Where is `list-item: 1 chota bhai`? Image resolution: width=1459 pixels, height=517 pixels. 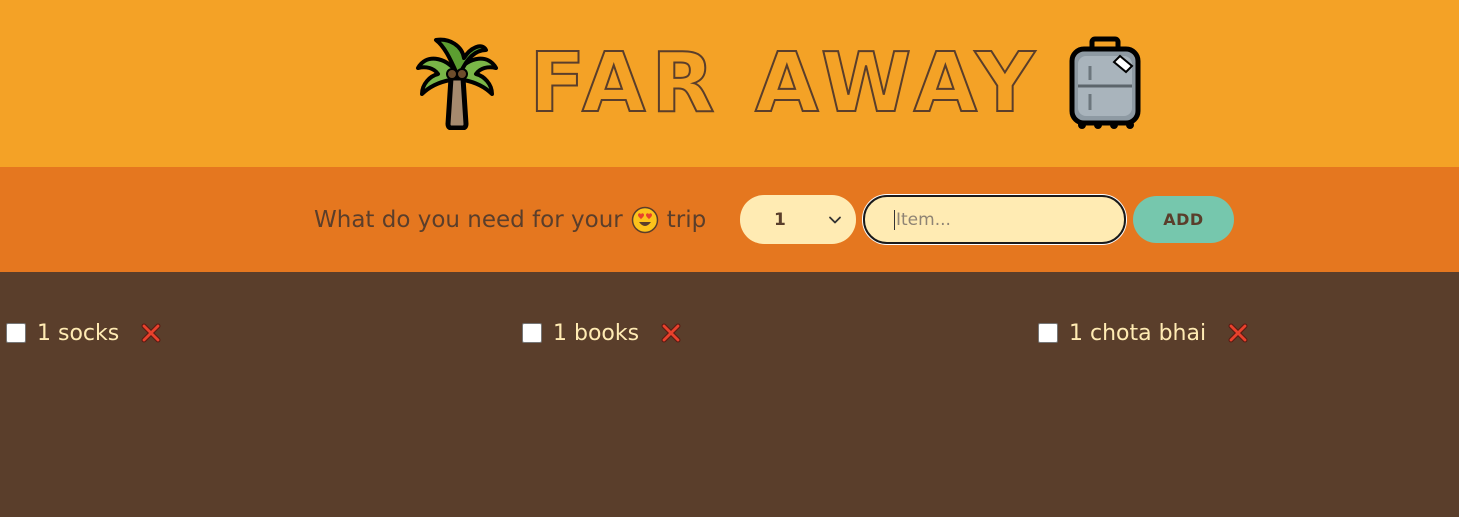 list-item: 1 chota bhai is located at coordinates (1143, 333).